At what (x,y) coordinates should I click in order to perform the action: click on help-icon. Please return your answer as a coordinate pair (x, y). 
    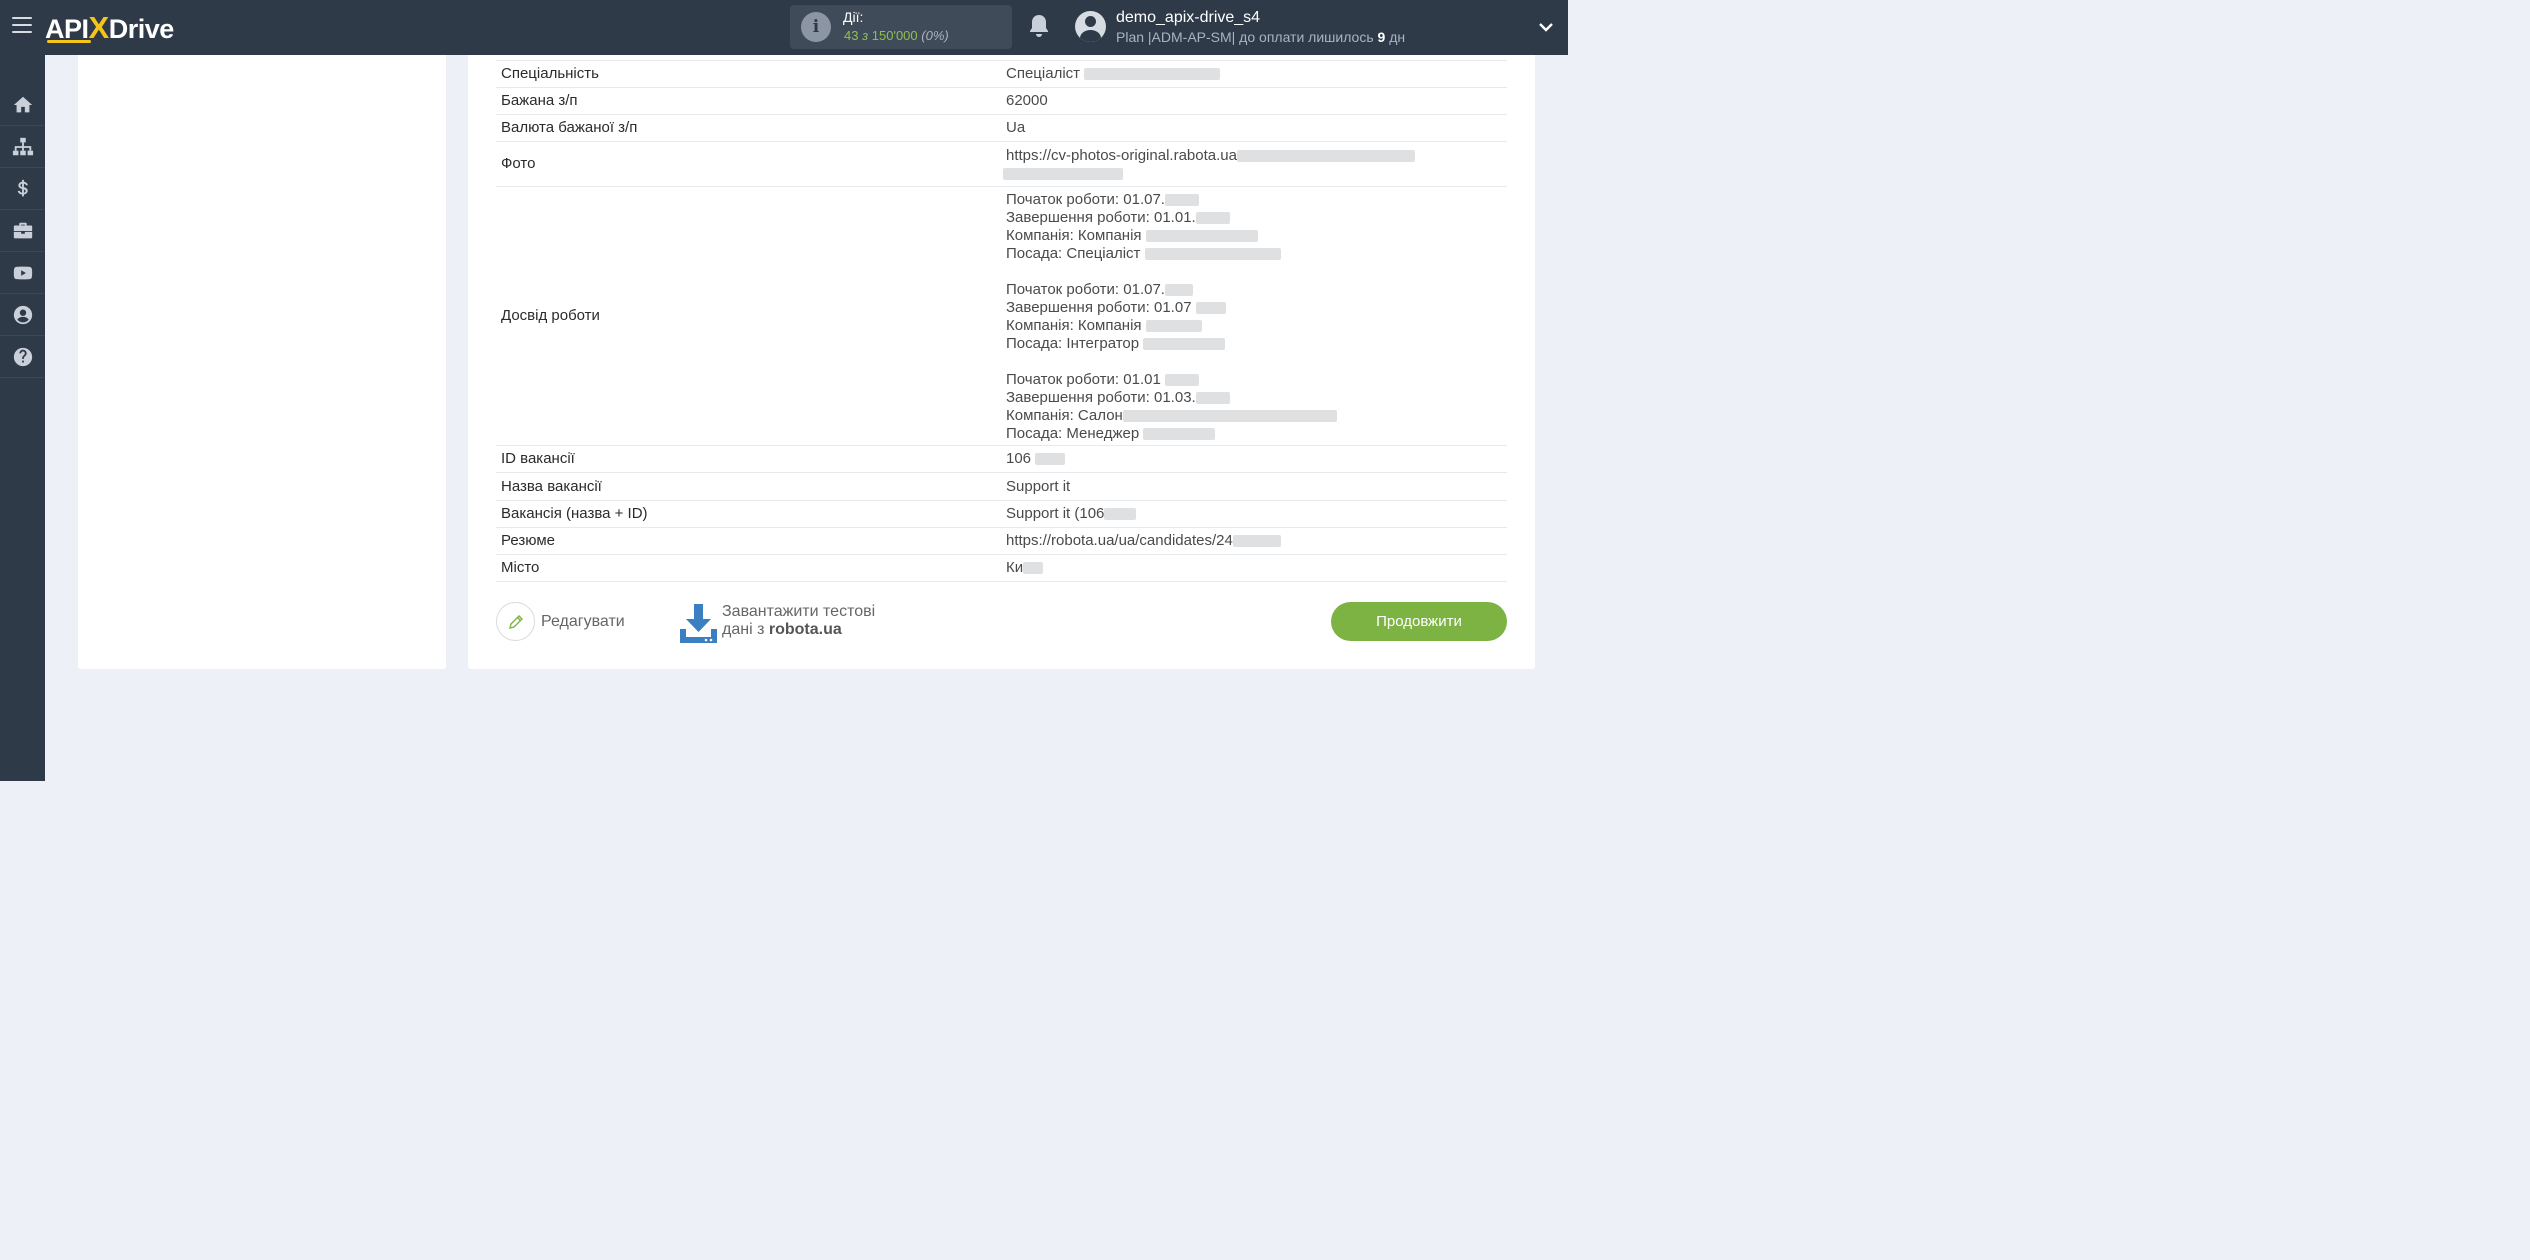
    Looking at the image, I should click on (22, 356).